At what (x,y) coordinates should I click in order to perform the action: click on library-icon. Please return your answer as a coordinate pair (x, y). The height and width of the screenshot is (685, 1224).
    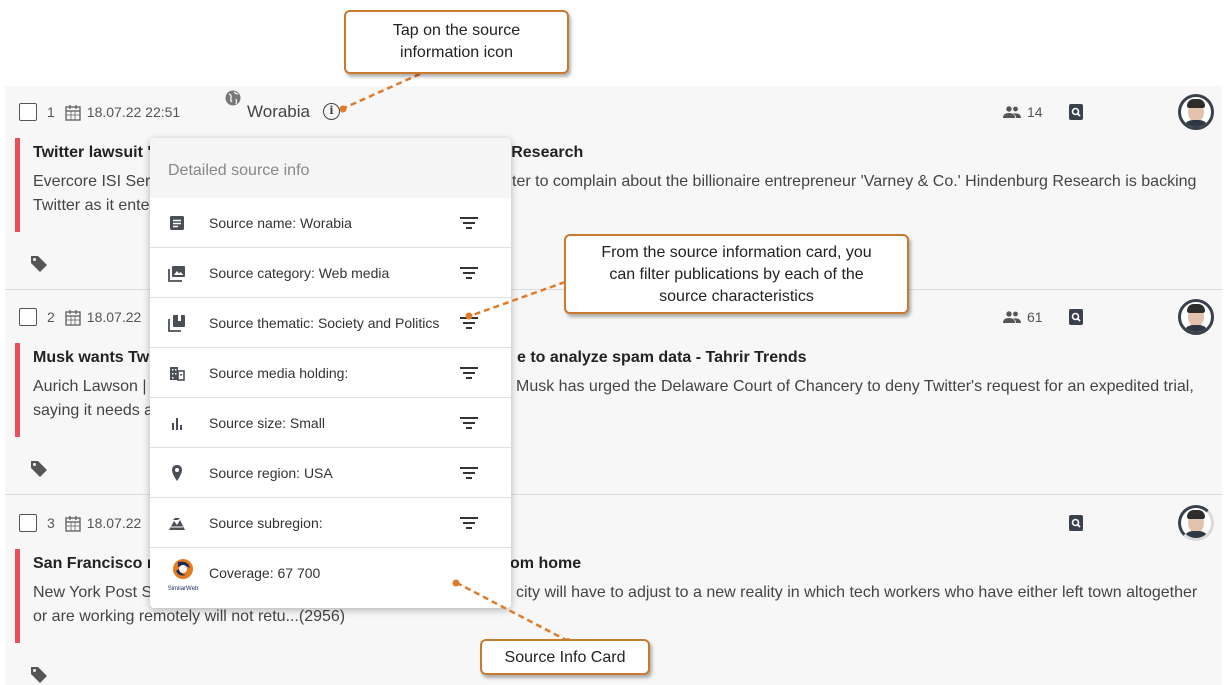
    Looking at the image, I should click on (176, 323).